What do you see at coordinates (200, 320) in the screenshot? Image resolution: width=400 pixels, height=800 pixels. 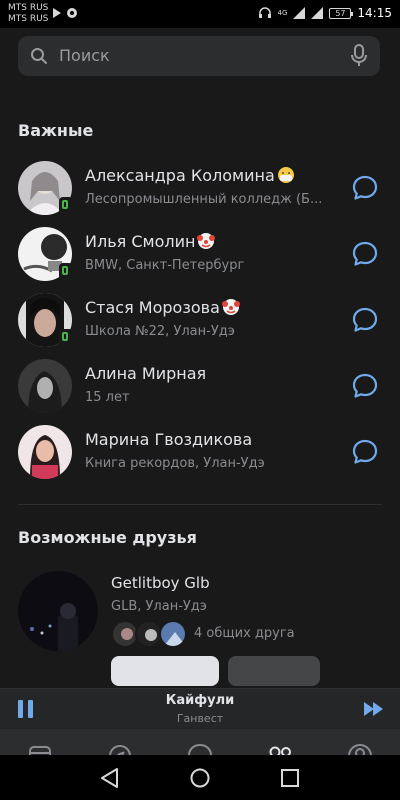 I see `friend-row: Стася Морозова Школа №22, Улан-Удэ` at bounding box center [200, 320].